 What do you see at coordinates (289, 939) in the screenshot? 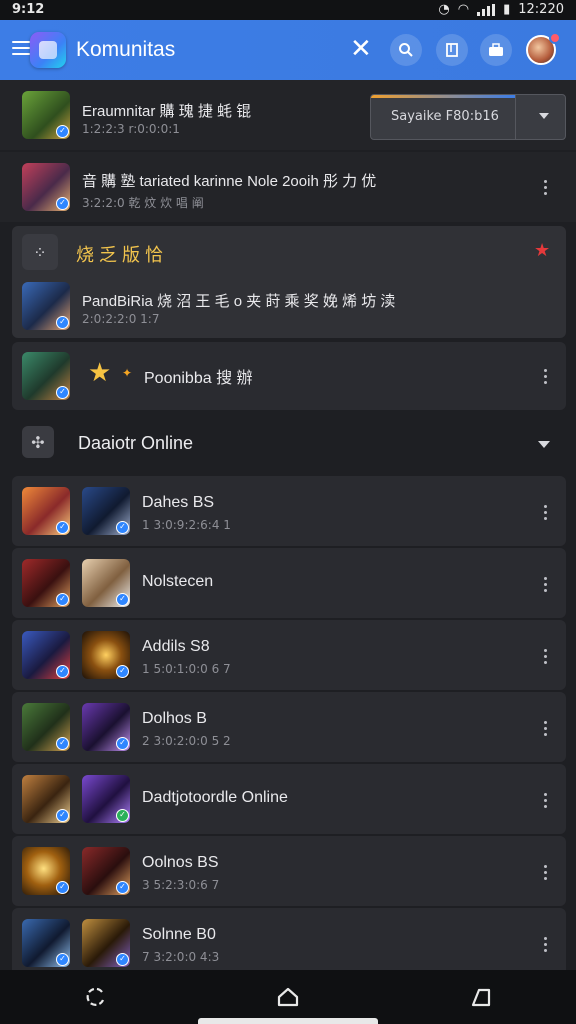
I see `list-item: ✓ ✓ Solnne B0 7 3:2:0:0 4:3` at bounding box center [289, 939].